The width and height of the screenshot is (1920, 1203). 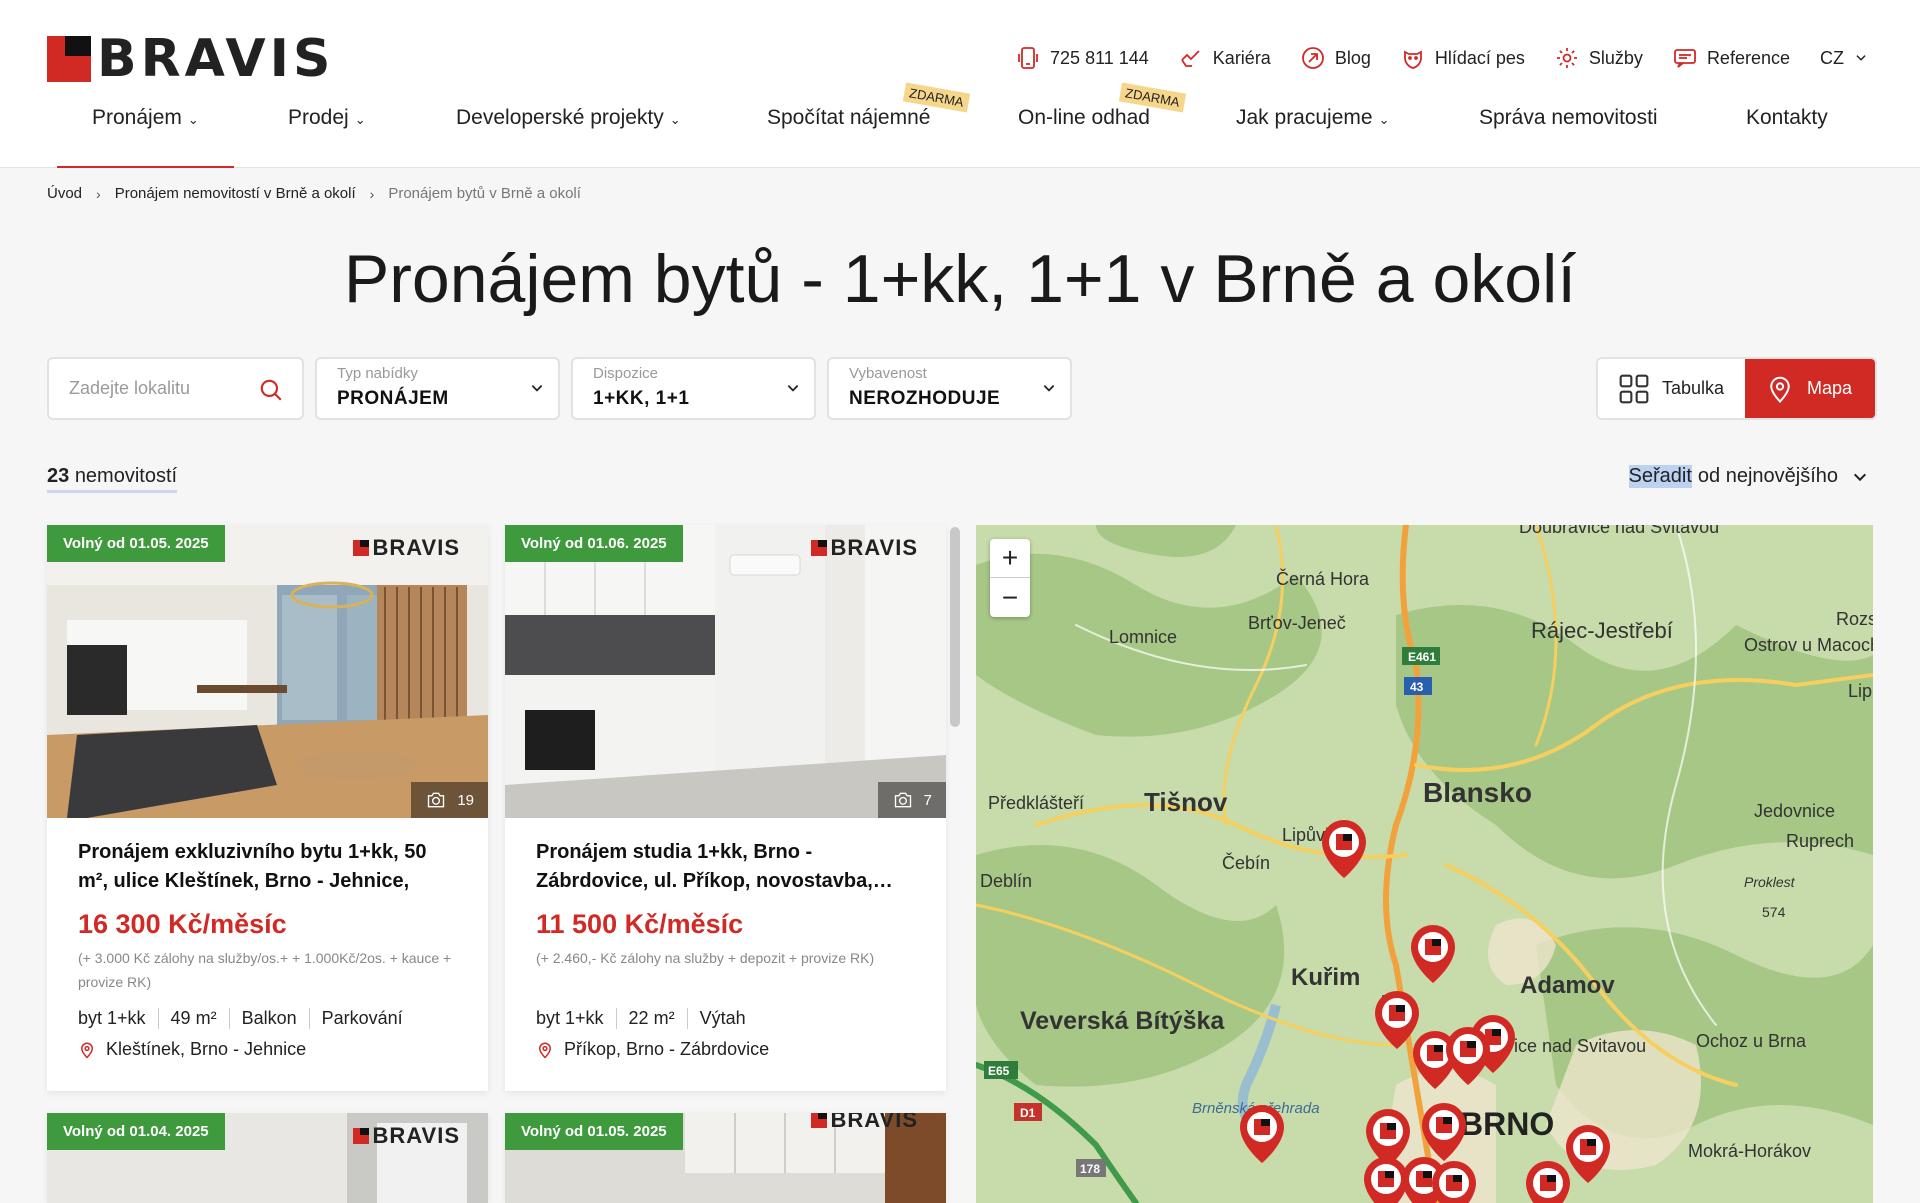 What do you see at coordinates (1190, 58) in the screenshot?
I see `career-icon` at bounding box center [1190, 58].